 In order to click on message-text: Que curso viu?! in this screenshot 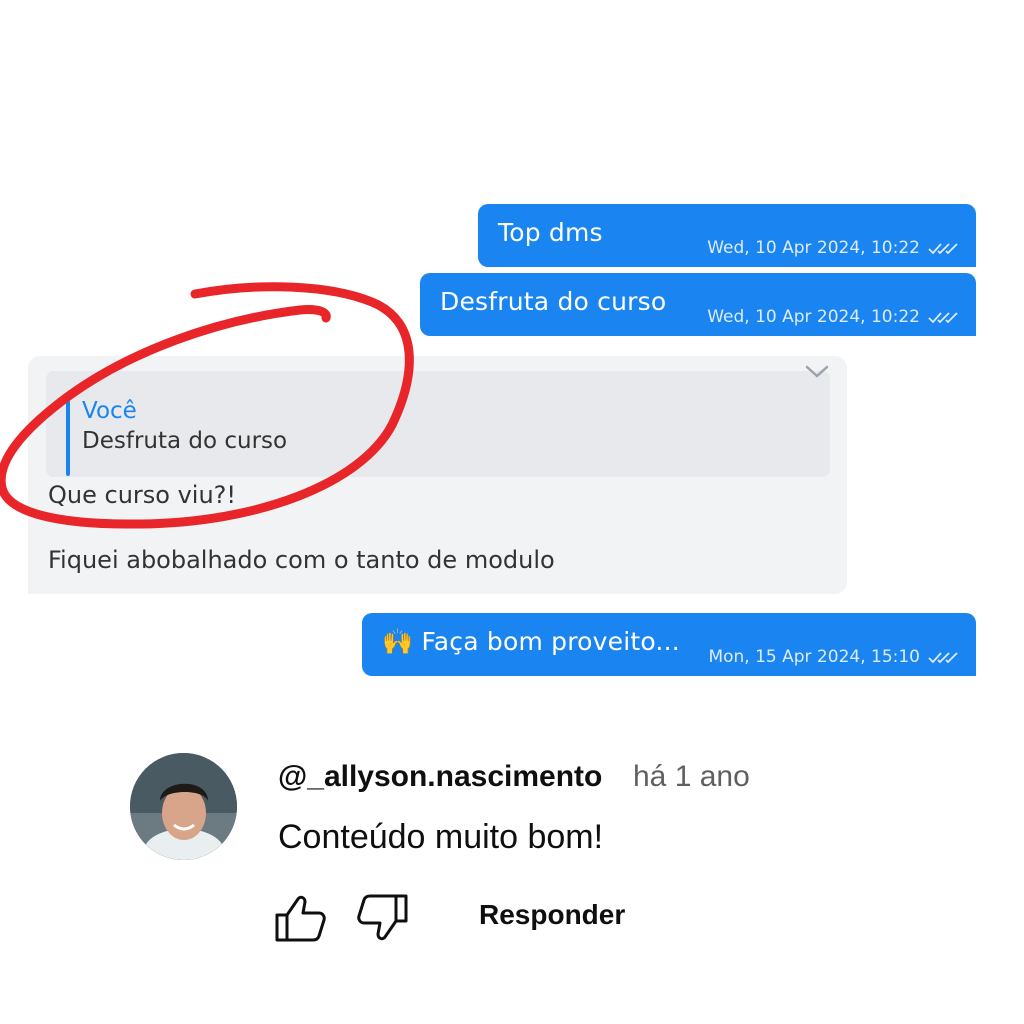, I will do `click(142, 495)`.